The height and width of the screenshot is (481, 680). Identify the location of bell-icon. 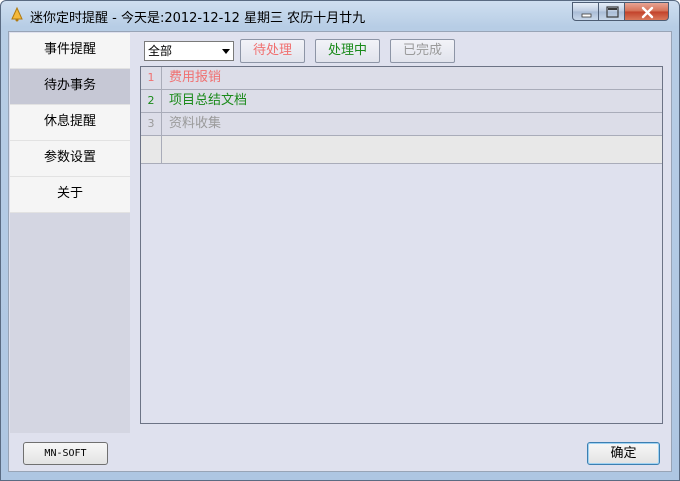
(17, 14).